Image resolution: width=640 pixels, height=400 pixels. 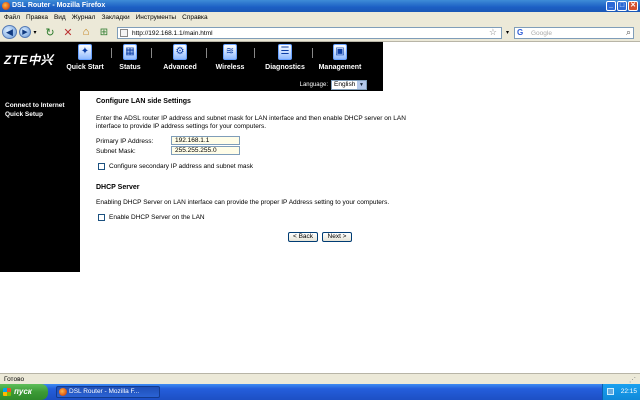 I want to click on close-button: ✕, so click(x=633, y=6).